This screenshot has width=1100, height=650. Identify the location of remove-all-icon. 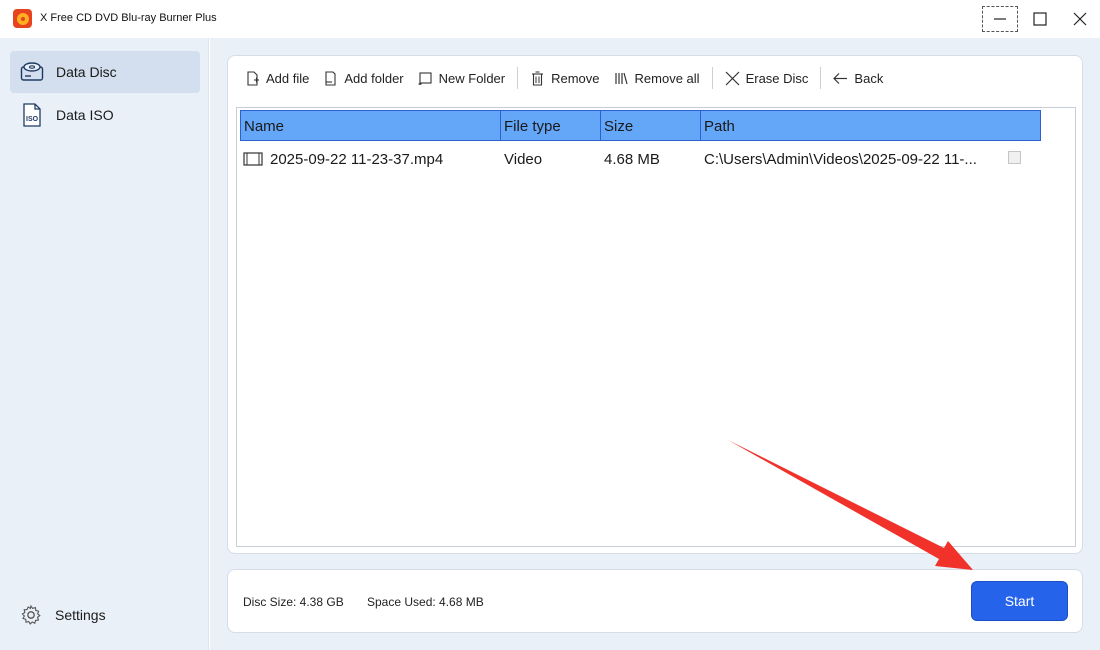
(621, 78).